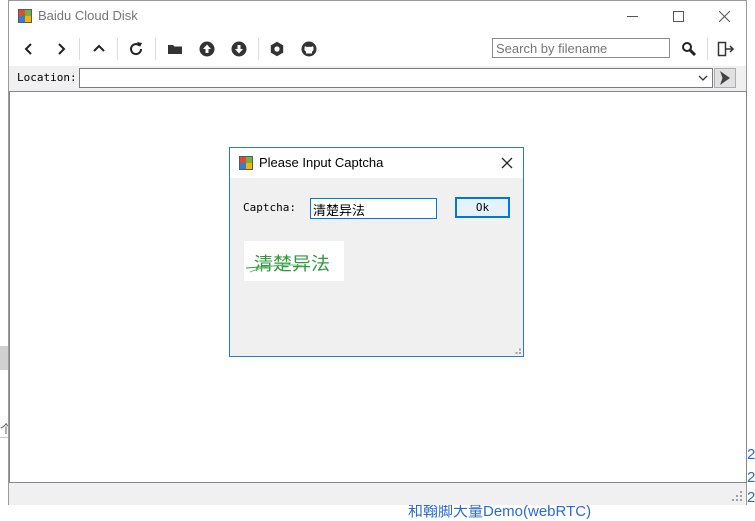  I want to click on go-arrow-icon, so click(725, 78).